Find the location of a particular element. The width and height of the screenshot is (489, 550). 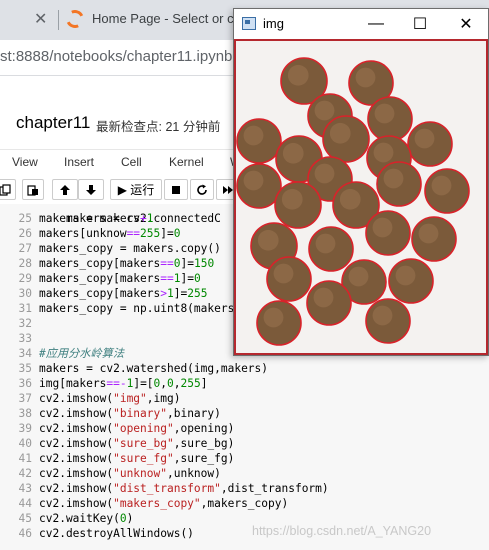

line-number: 30 is located at coordinates (25, 293).